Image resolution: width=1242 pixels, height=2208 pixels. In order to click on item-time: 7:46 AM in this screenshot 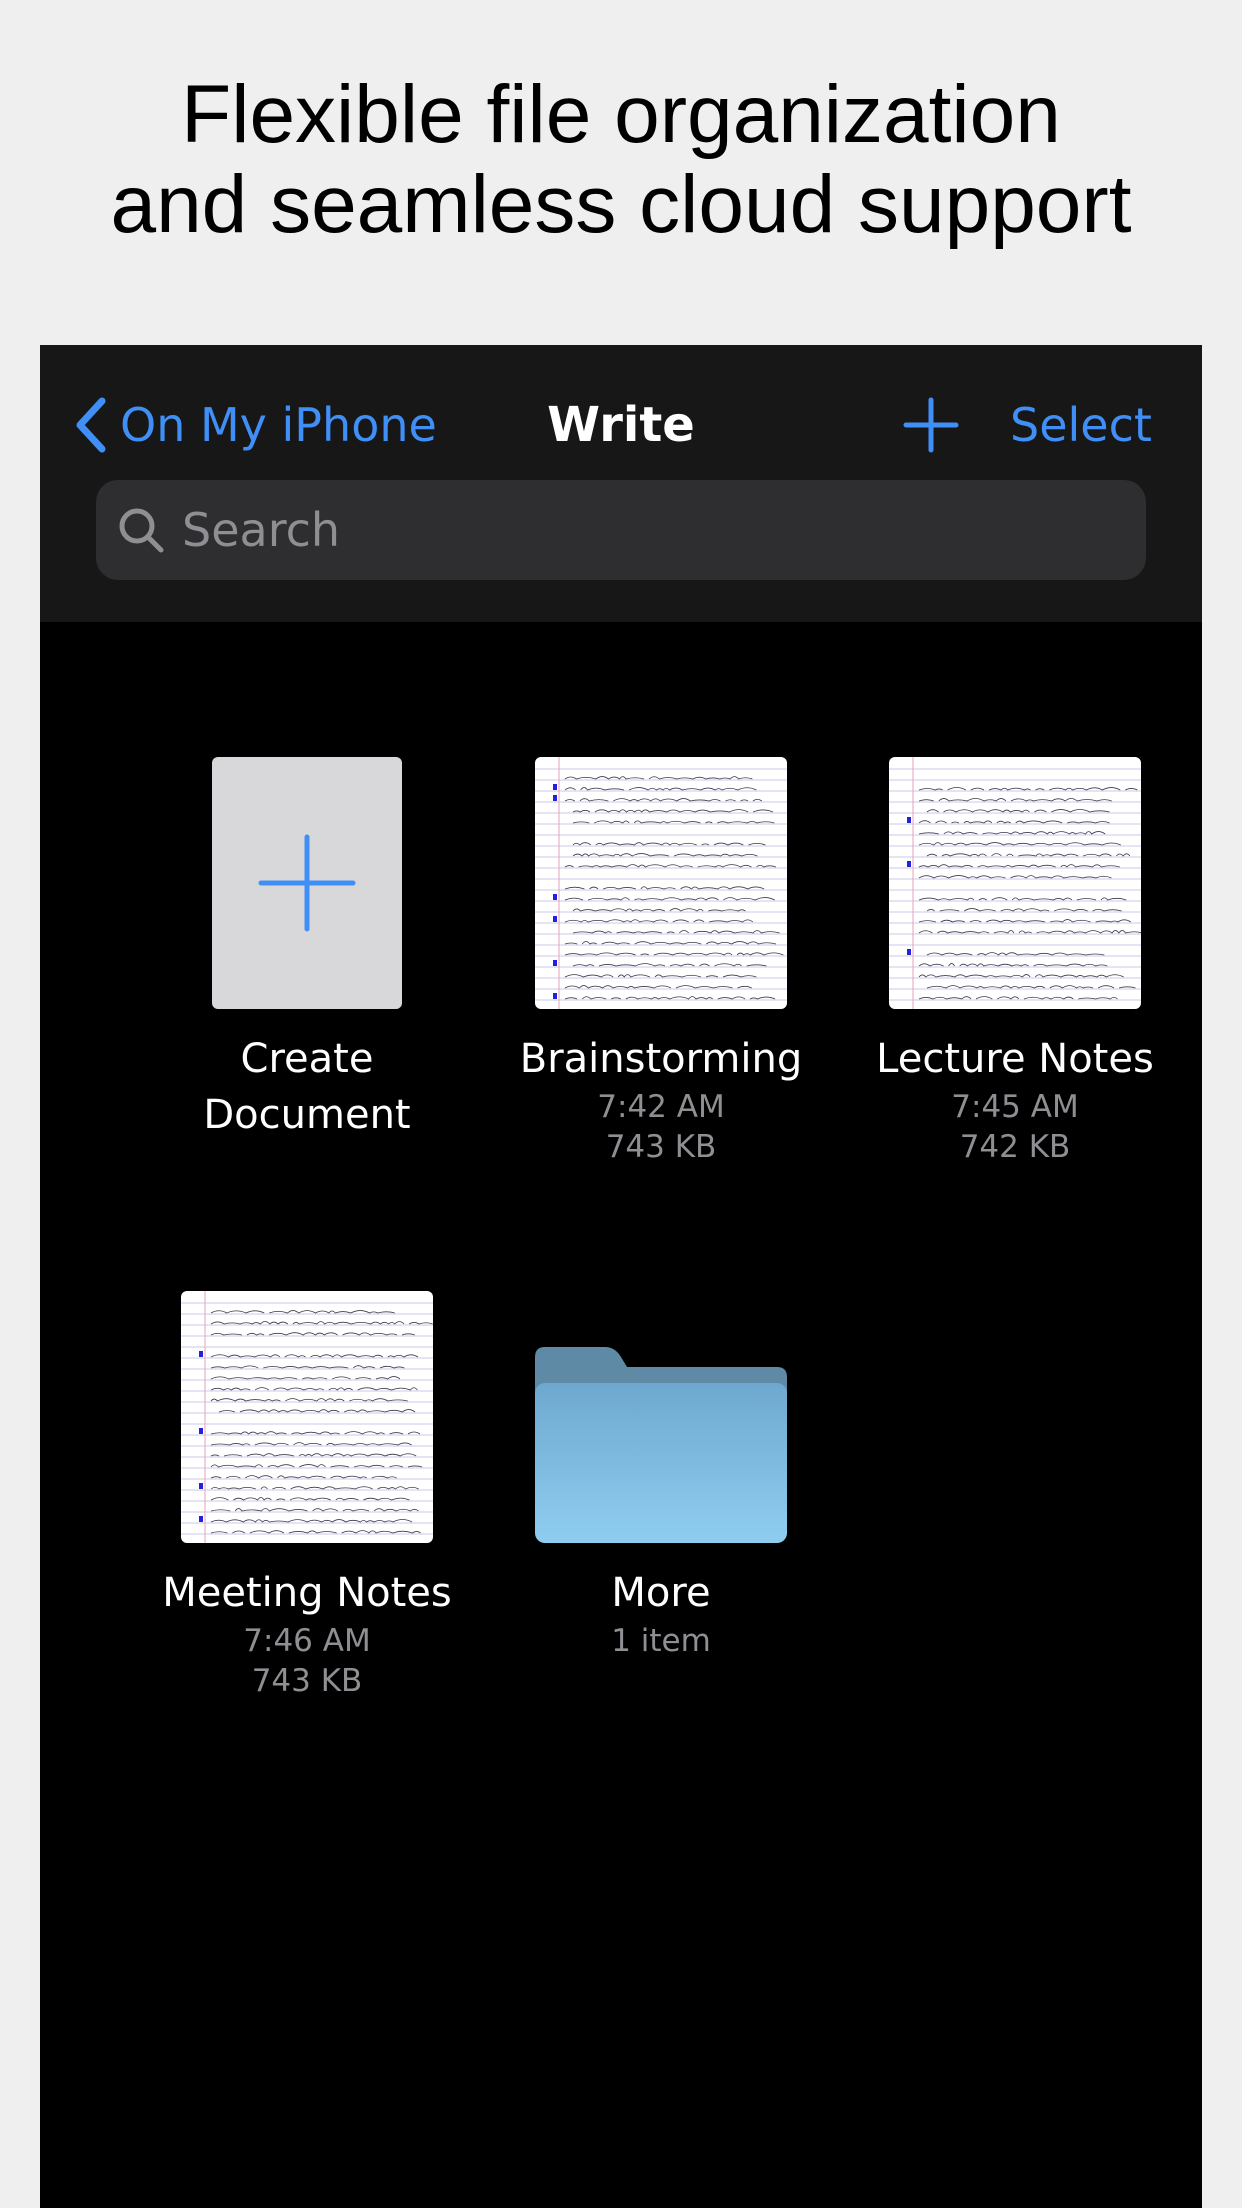, I will do `click(307, 1641)`.